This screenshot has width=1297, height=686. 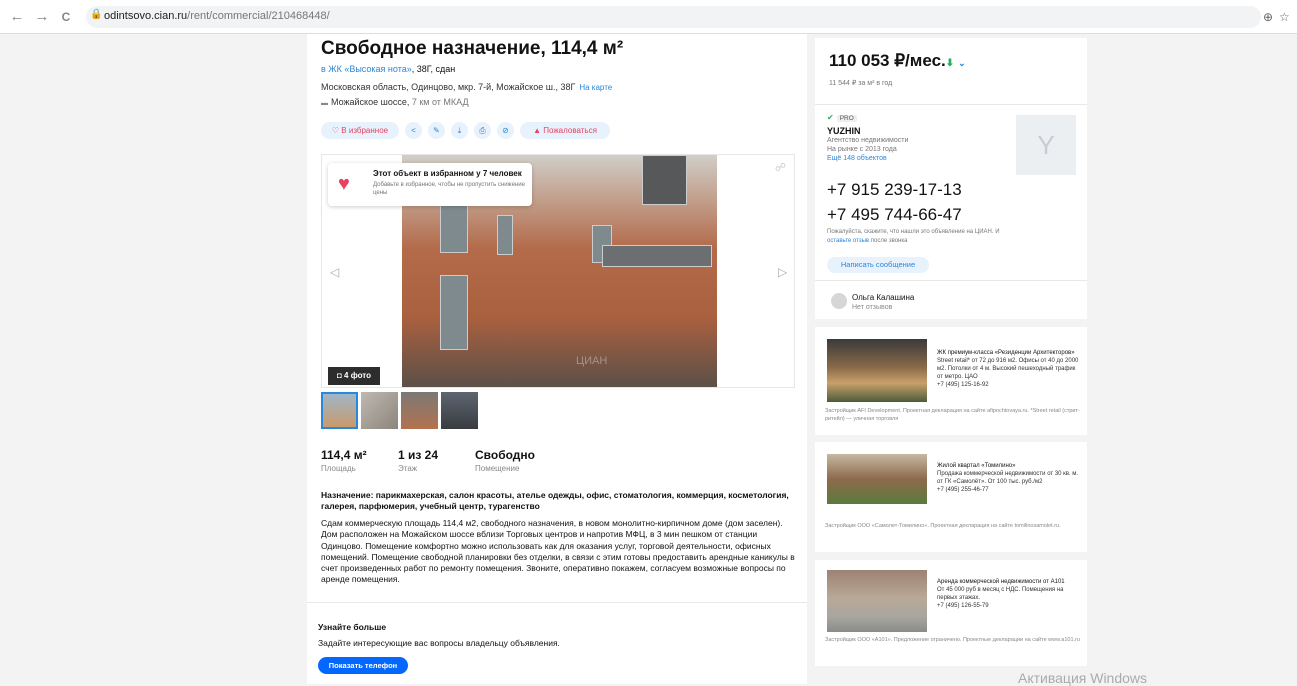 I want to click on fact-label: Помещение, so click(x=497, y=468).